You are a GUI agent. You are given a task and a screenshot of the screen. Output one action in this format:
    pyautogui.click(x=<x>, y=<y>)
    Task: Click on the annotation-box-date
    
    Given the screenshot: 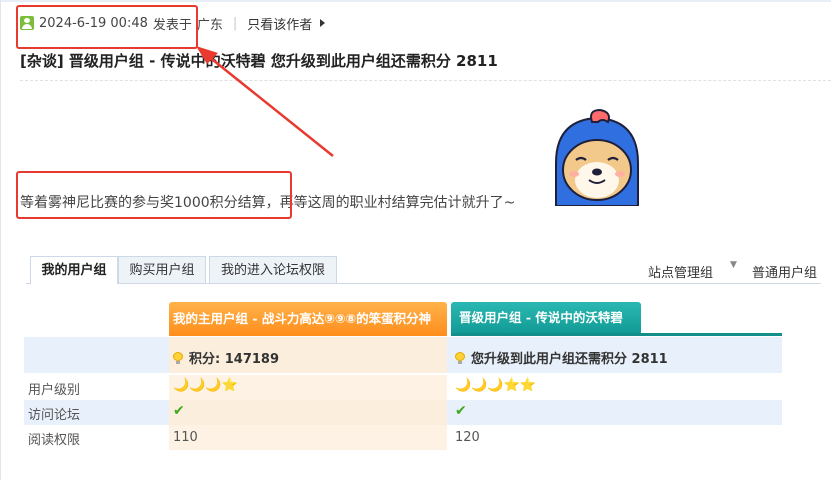 What is the action you would take?
    pyautogui.click(x=107, y=27)
    